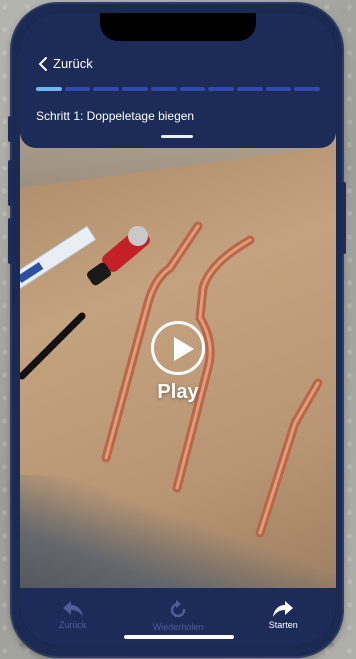 This screenshot has width=356, height=659. I want to click on repeat-tab-button: Wiederholen, so click(178, 616).